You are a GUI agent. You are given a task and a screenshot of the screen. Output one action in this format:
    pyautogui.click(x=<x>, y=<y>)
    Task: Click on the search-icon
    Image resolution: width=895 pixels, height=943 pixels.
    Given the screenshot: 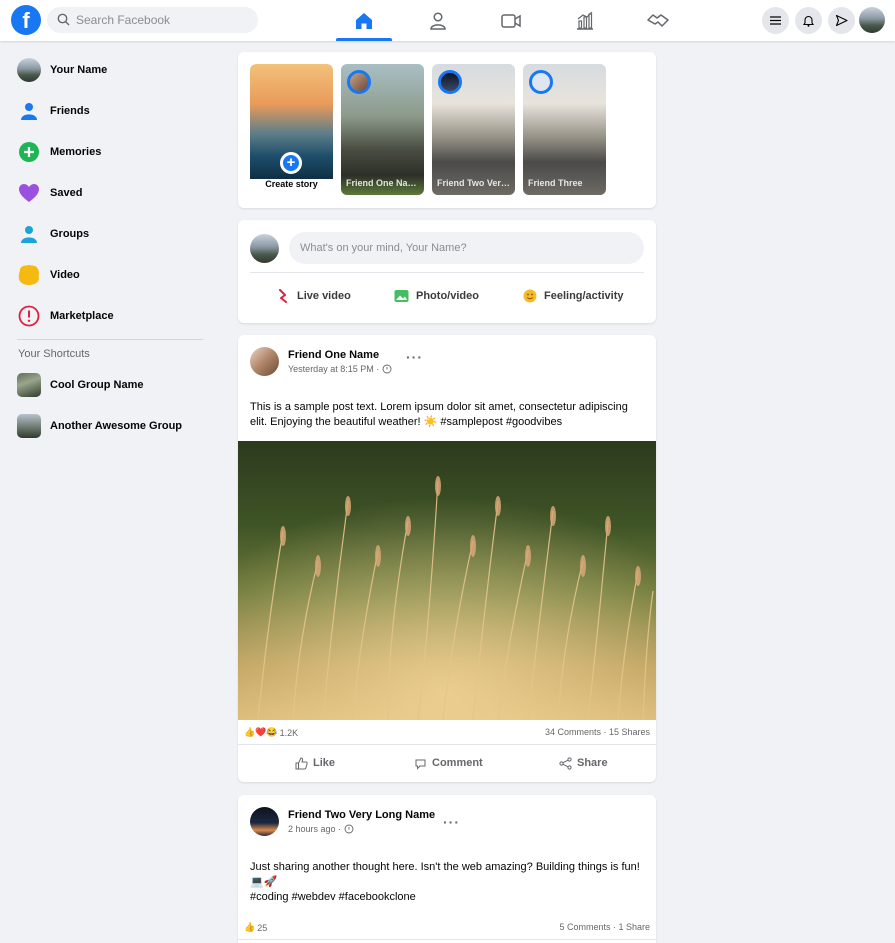 What is the action you would take?
    pyautogui.click(x=63, y=19)
    